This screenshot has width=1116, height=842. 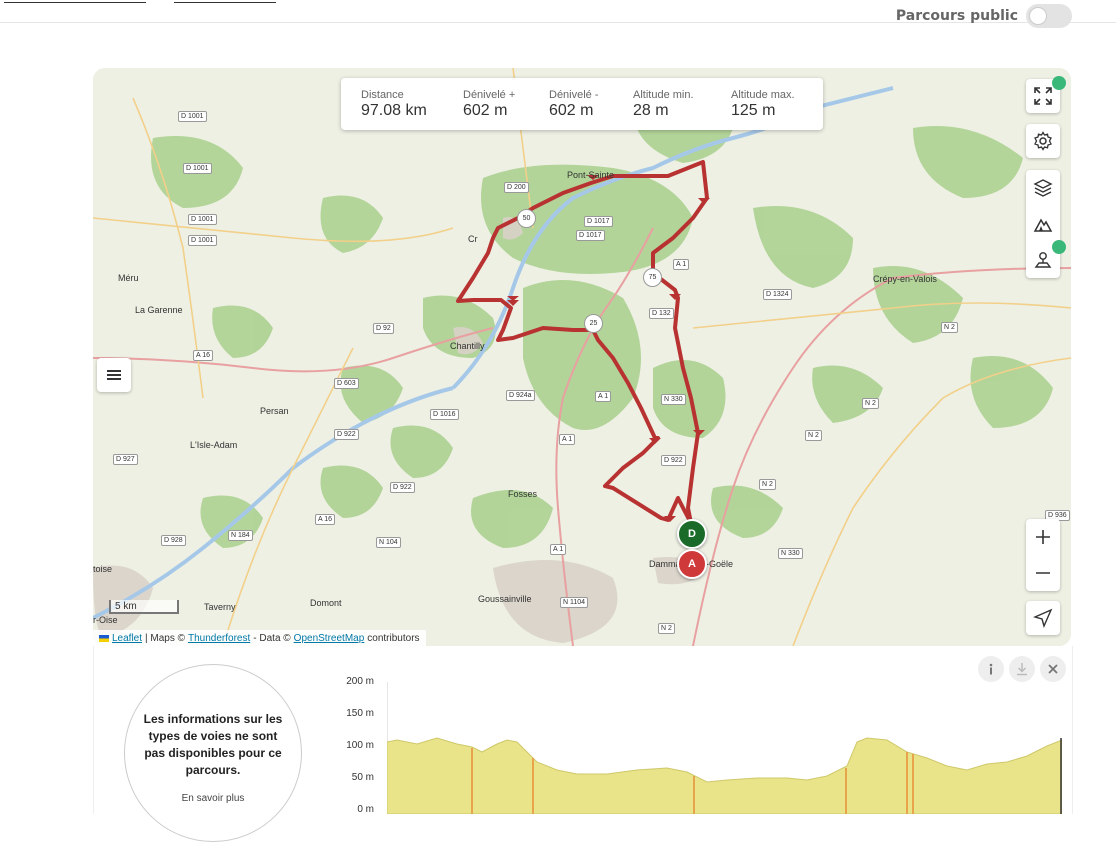 I want to click on info-icon, so click(x=991, y=669).